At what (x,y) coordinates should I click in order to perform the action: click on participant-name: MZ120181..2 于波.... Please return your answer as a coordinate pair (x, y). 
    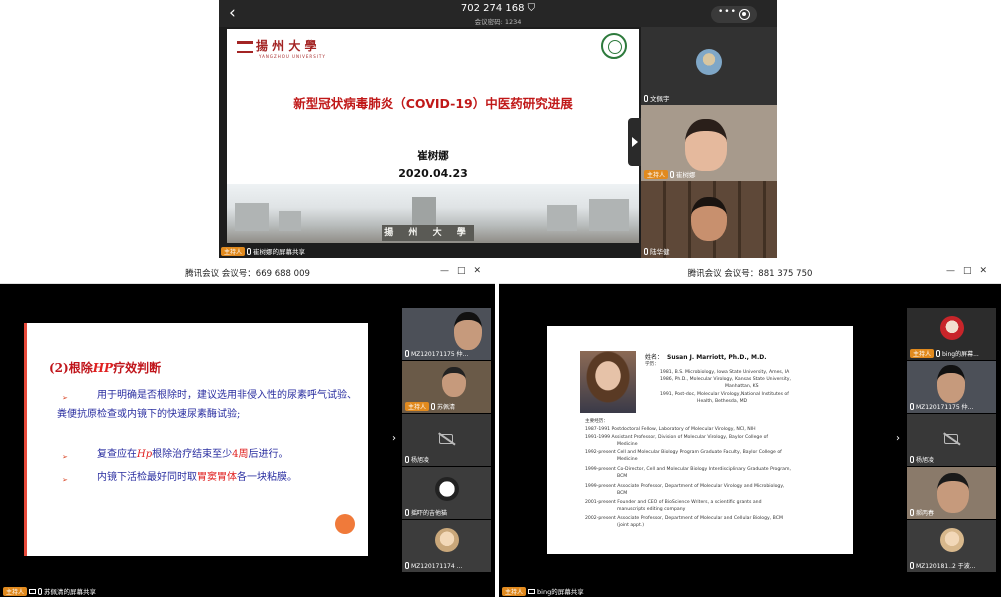
    Looking at the image, I should click on (942, 565).